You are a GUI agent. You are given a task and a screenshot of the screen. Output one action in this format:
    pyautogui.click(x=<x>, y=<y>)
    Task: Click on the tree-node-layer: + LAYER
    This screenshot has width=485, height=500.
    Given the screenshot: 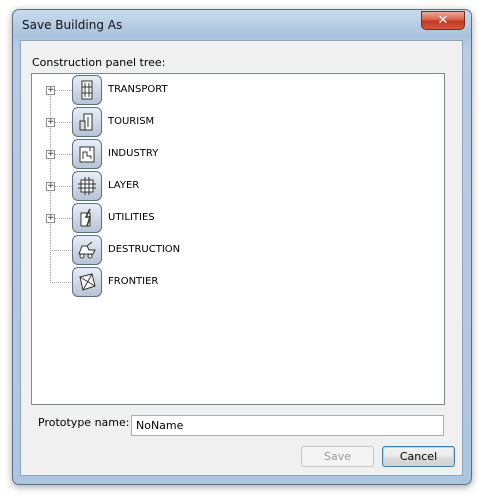 What is the action you would take?
    pyautogui.click(x=182, y=187)
    